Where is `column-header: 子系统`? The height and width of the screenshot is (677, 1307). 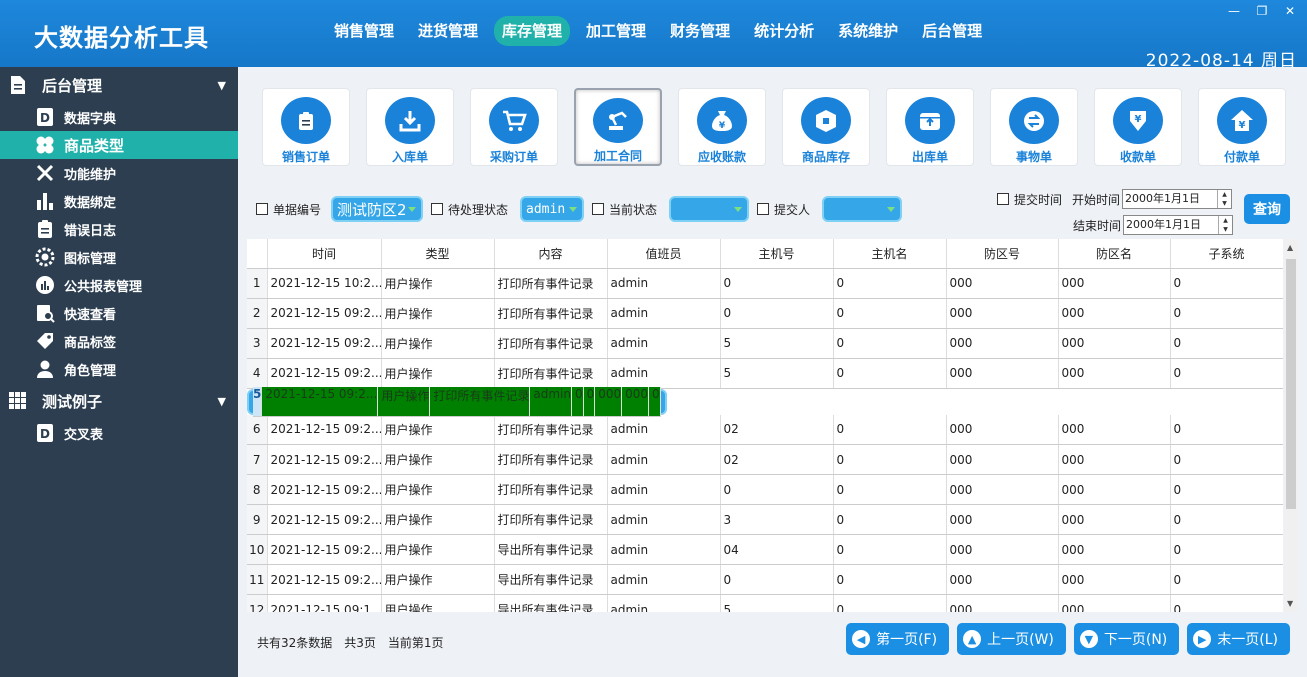 column-header: 子系统 is located at coordinates (1226, 254).